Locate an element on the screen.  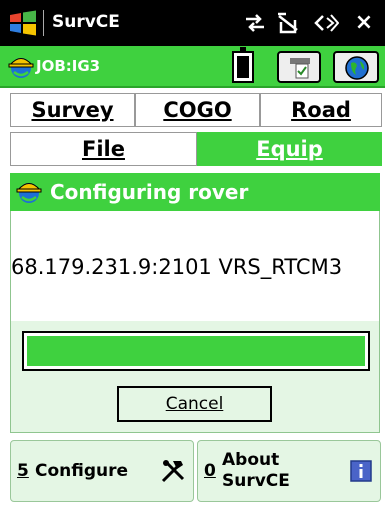
close-icon: × is located at coordinates (364, 23).